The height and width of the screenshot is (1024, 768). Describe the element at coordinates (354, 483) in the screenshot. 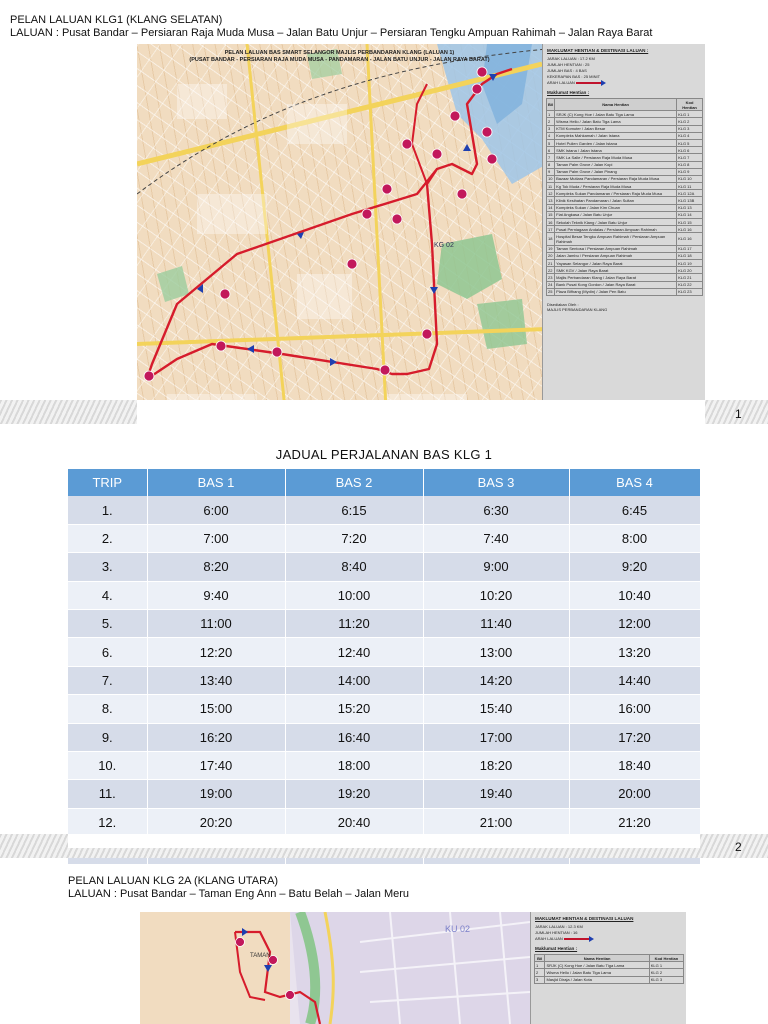

I see `header-bus: BAS 2` at that location.